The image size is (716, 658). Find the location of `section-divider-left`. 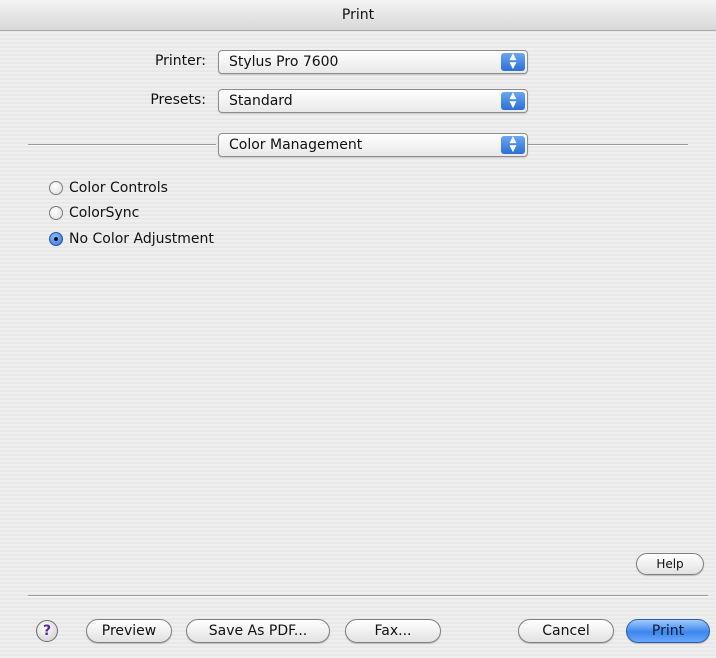

section-divider-left is located at coordinates (122, 145).